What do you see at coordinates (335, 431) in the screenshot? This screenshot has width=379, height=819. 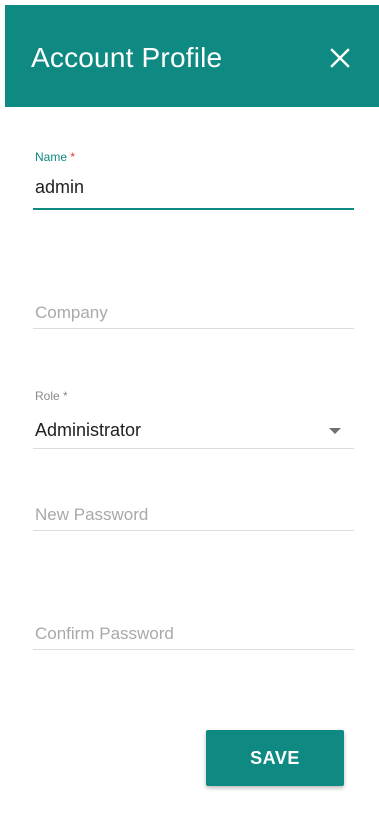 I see `chevron-down-icon` at bounding box center [335, 431].